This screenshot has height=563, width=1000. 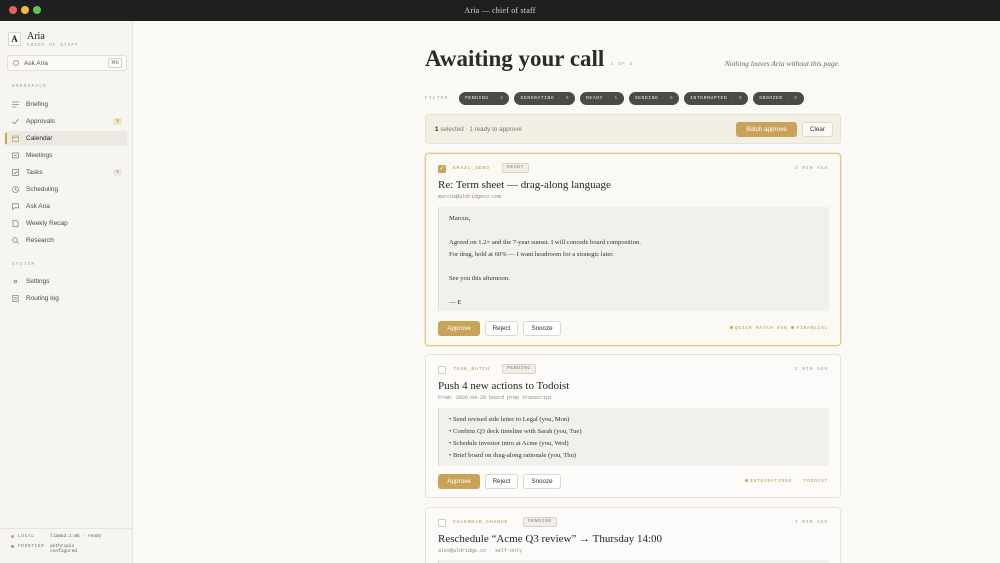 I want to click on selected-count: 1, so click(x=437, y=129).